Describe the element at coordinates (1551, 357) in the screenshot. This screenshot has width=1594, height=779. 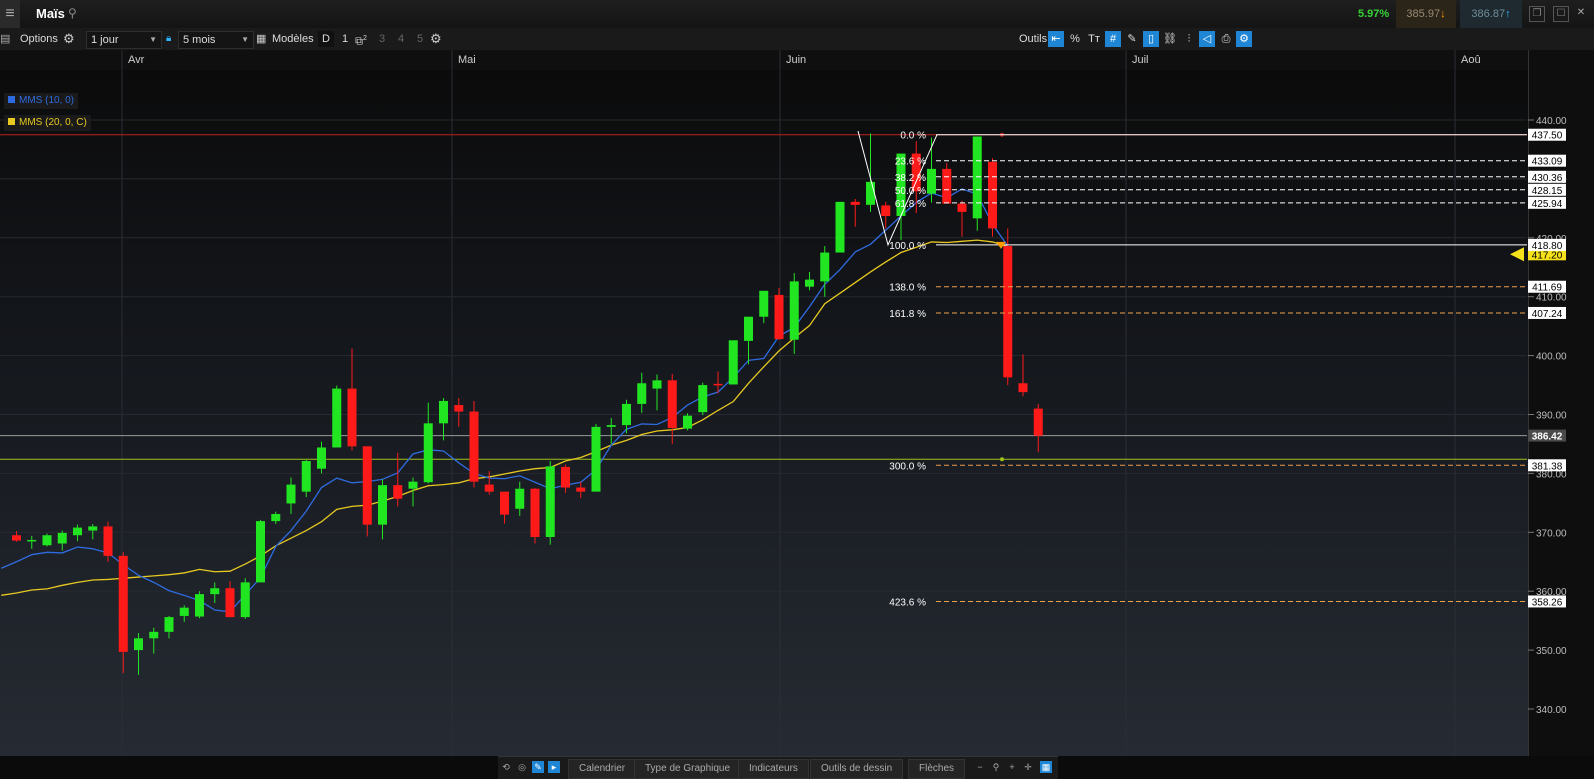
I see `price-tick-label: 400.00` at that location.